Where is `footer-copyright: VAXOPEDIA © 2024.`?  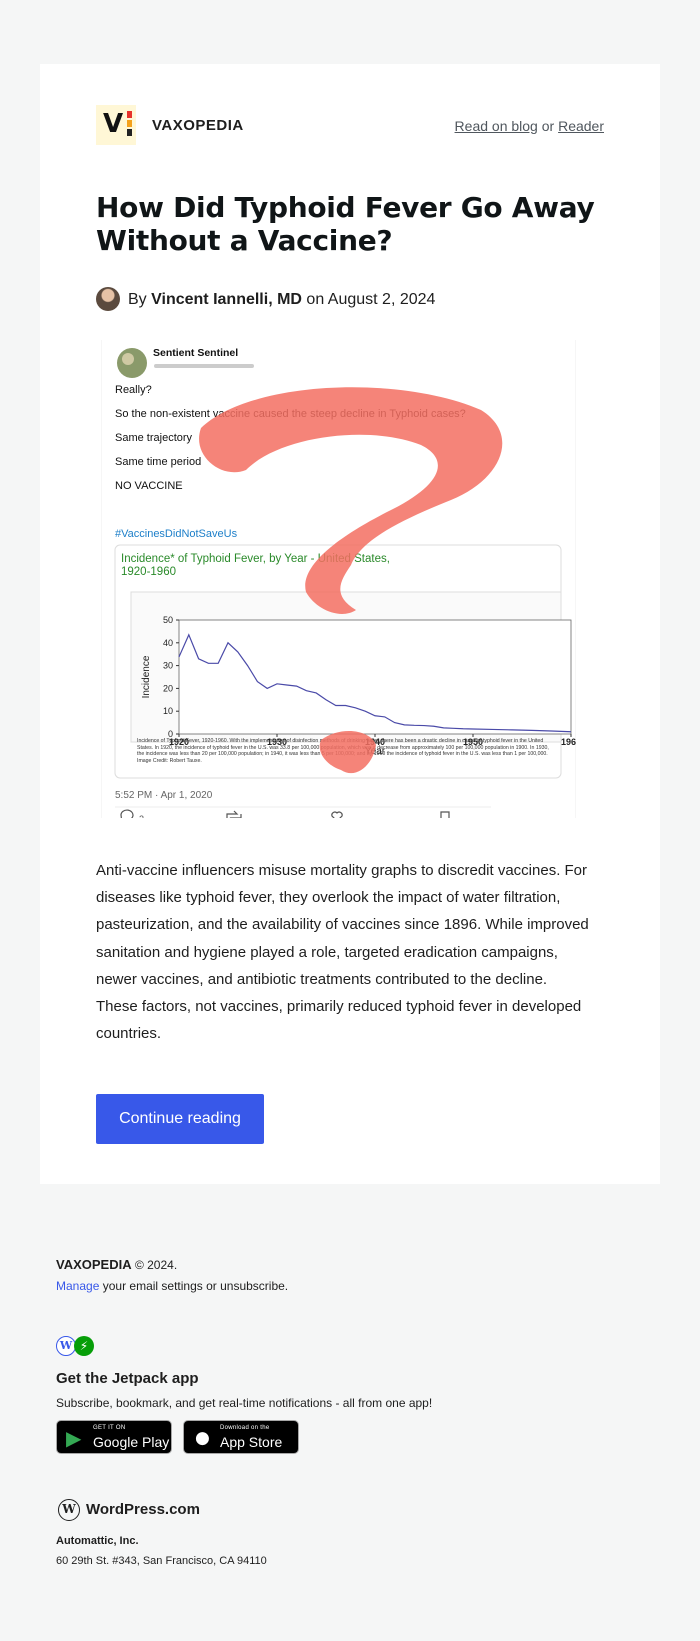
footer-copyright: VAXOPEDIA © 2024. is located at coordinates (116, 1264).